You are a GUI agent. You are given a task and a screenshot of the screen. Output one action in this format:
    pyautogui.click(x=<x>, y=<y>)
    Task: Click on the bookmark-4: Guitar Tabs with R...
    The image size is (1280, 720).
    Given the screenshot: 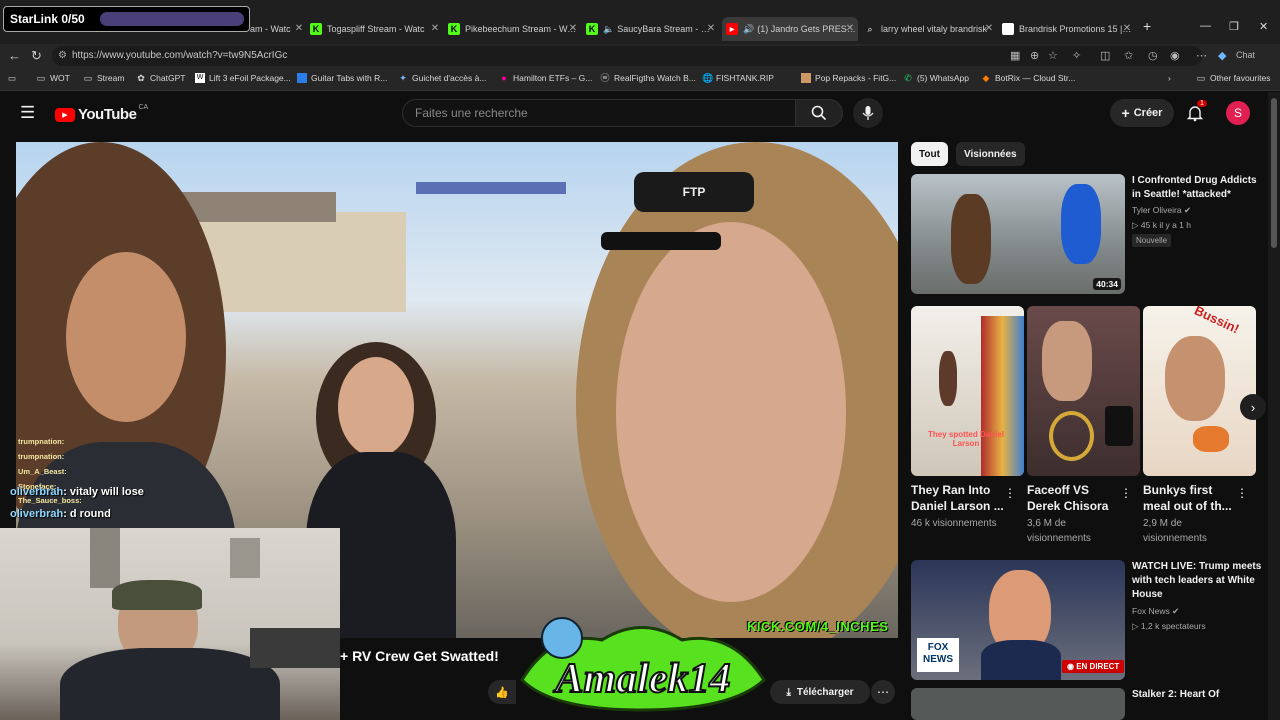 What is the action you would take?
    pyautogui.click(x=342, y=78)
    